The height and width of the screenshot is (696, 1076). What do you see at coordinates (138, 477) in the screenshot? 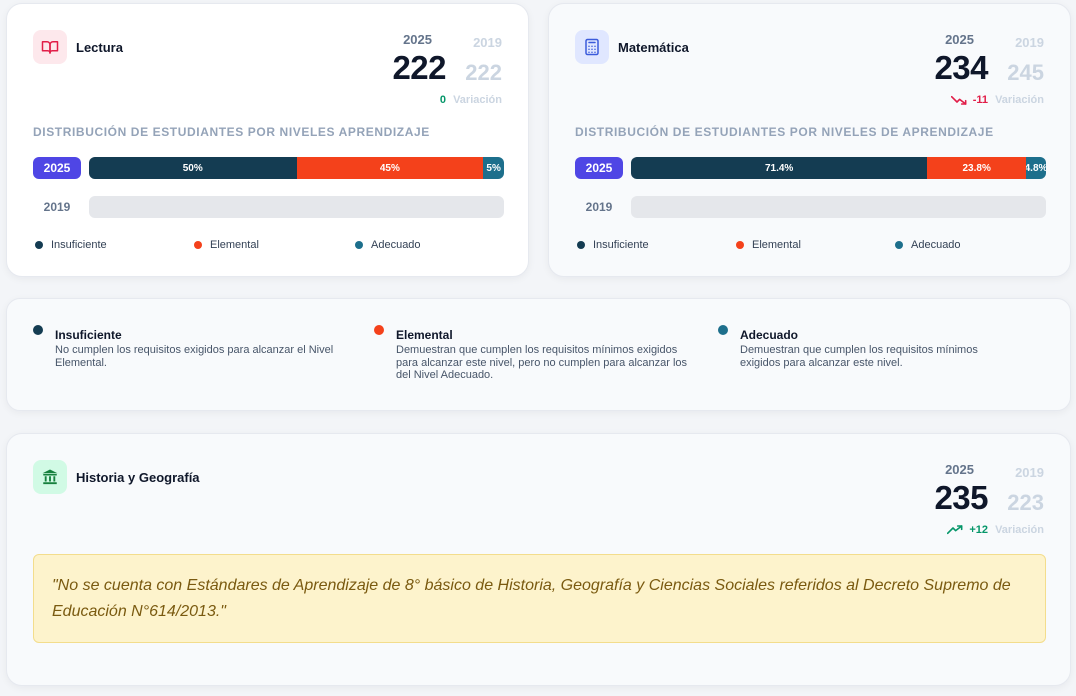
I see `subject-title: Historia y Geografía` at bounding box center [138, 477].